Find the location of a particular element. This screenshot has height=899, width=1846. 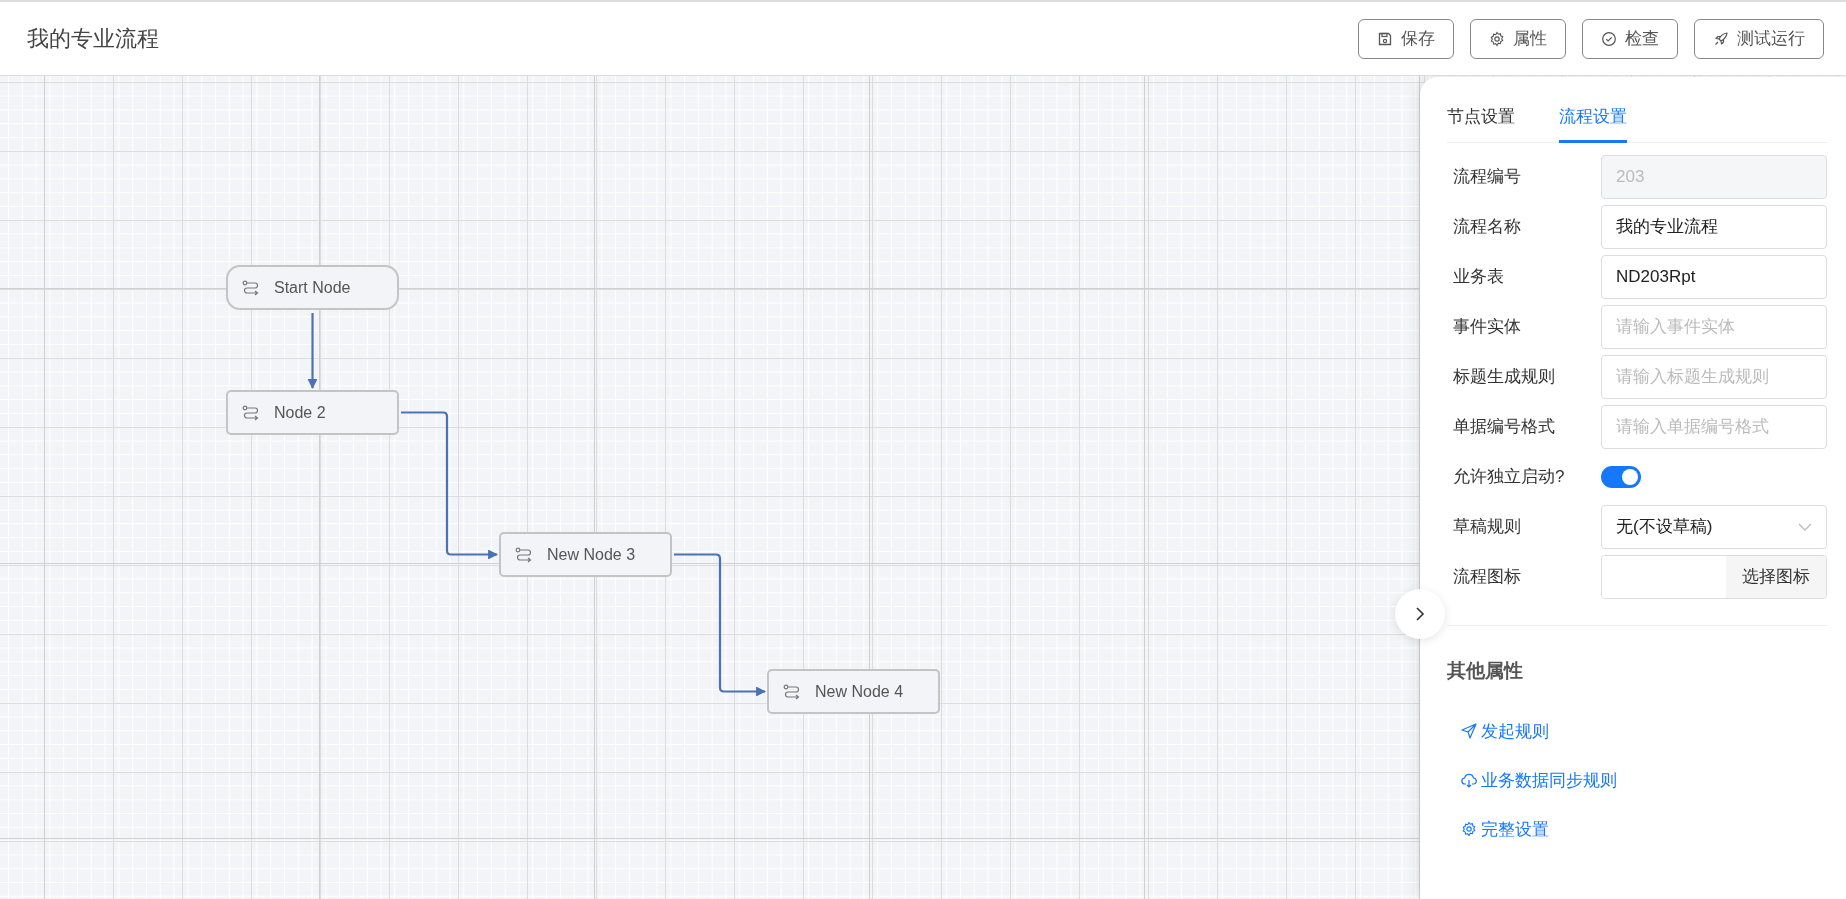

input-field: 请输入单据编号格式 is located at coordinates (1714, 426).